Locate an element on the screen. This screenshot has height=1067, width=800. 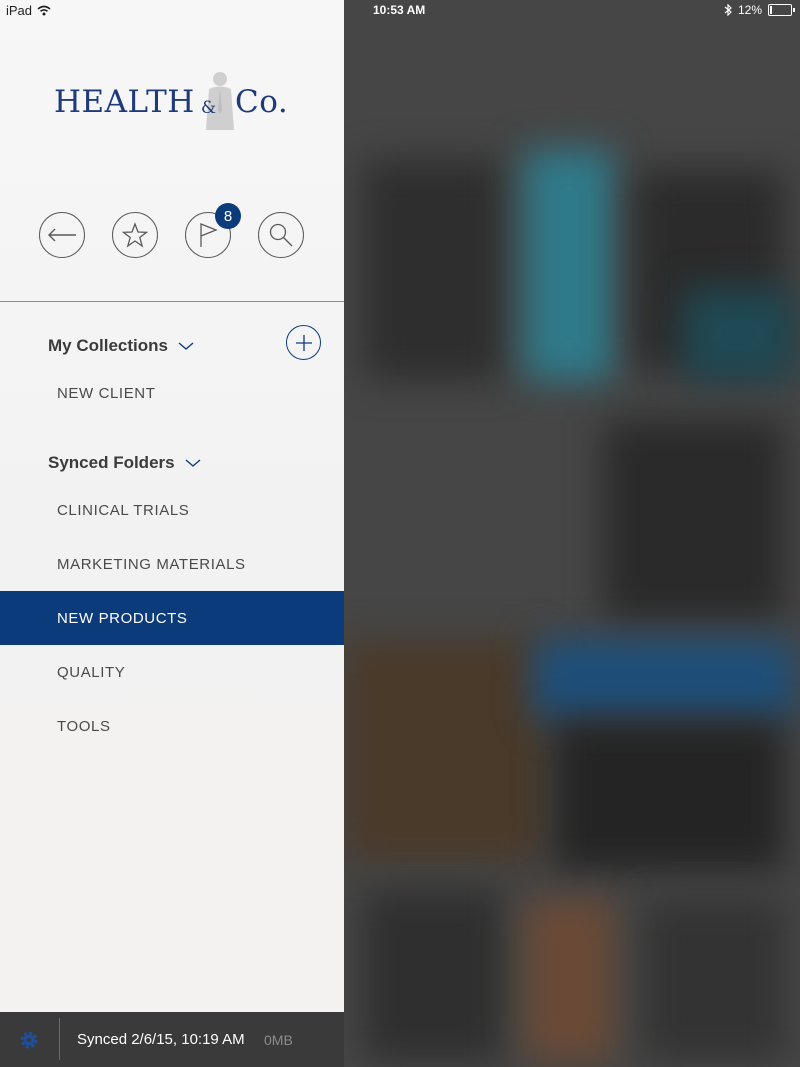
bluetooth-icon is located at coordinates (728, 10).